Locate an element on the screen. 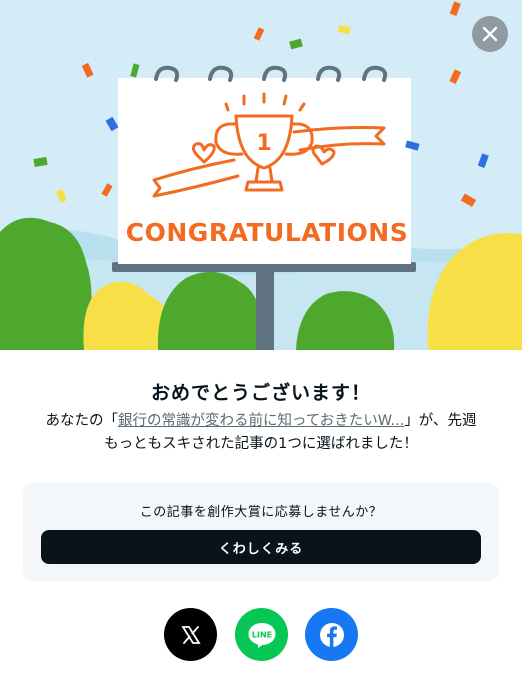 Image resolution: width=522 pixels, height=685 pixels. close-icon is located at coordinates (490, 34).